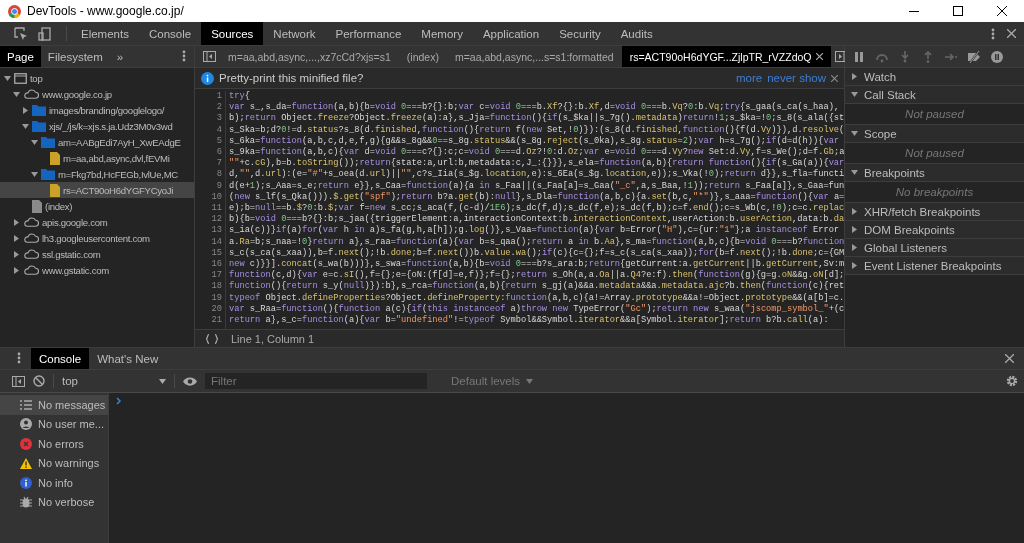  Describe the element at coordinates (128, 358) in the screenshot. I see `drawer-tab: What's New` at that location.